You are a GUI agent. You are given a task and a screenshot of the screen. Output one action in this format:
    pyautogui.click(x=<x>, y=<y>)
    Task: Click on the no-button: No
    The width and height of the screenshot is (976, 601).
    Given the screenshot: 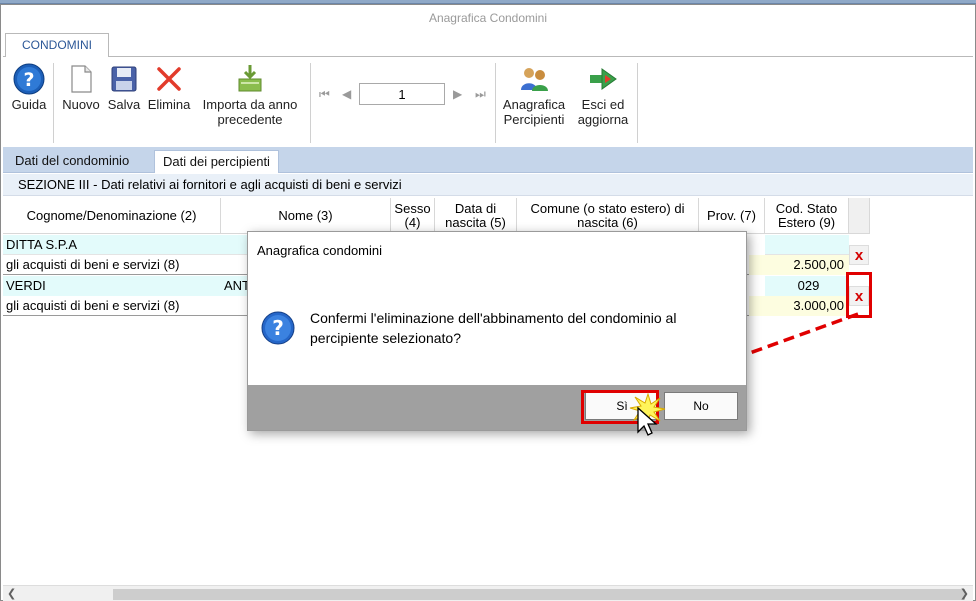 What is the action you would take?
    pyautogui.click(x=701, y=406)
    